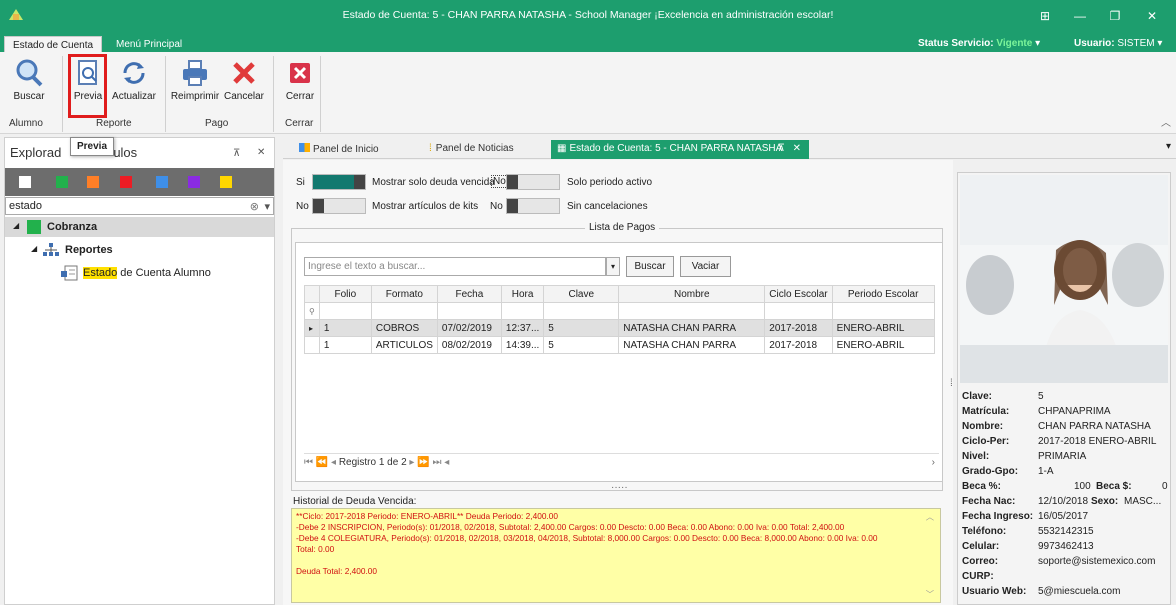 Image resolution: width=1176 pixels, height=605 pixels. I want to click on tree-node-reportes: ◢ Reportes, so click(139, 250).